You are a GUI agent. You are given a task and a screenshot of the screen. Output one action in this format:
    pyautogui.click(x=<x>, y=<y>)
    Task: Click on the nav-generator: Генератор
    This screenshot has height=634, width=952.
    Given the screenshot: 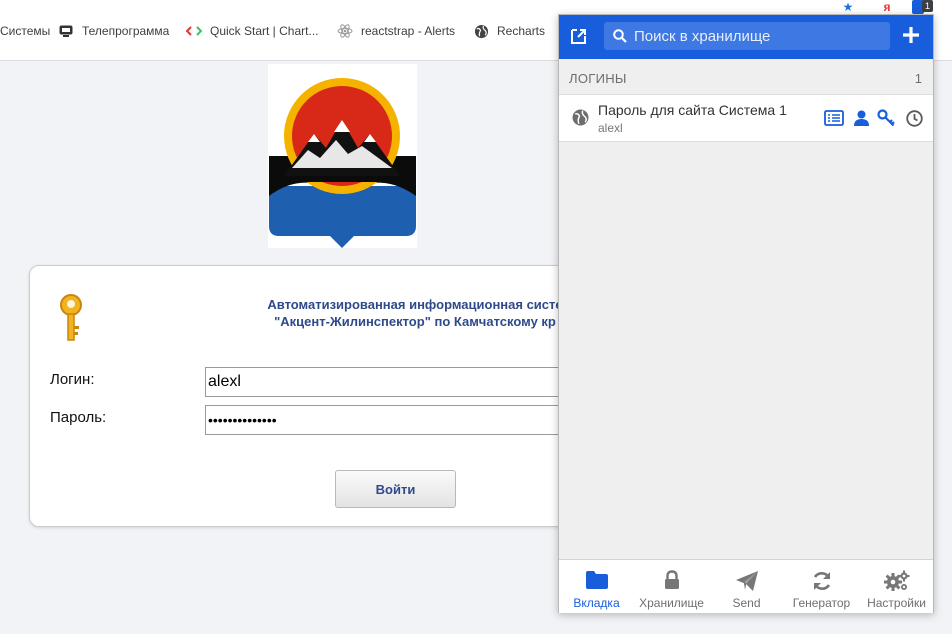 What is the action you would take?
    pyautogui.click(x=821, y=586)
    